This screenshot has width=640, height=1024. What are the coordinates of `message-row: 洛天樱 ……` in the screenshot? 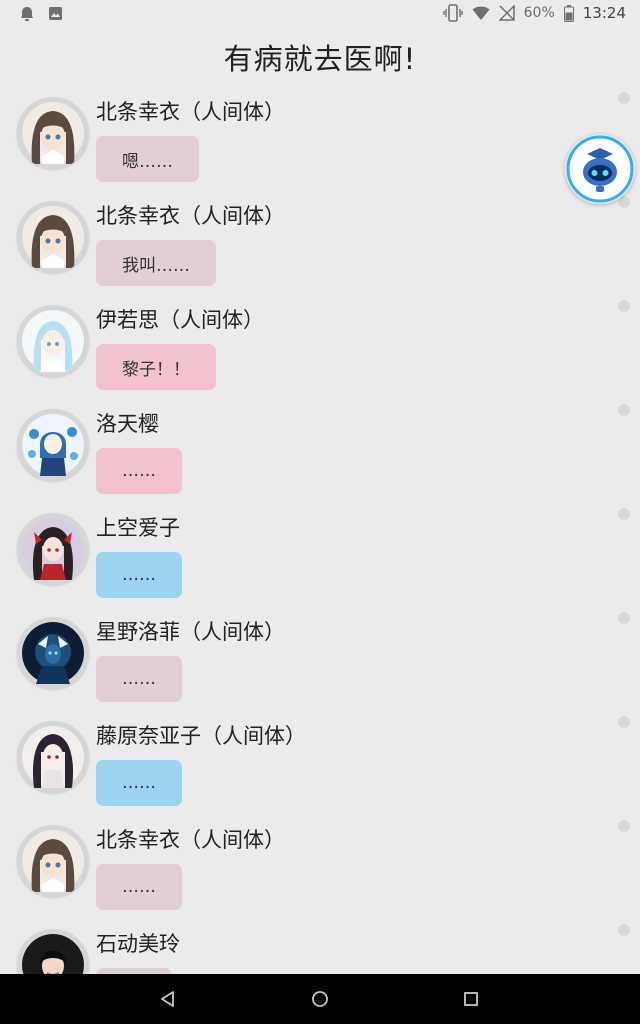 It's located at (320, 456).